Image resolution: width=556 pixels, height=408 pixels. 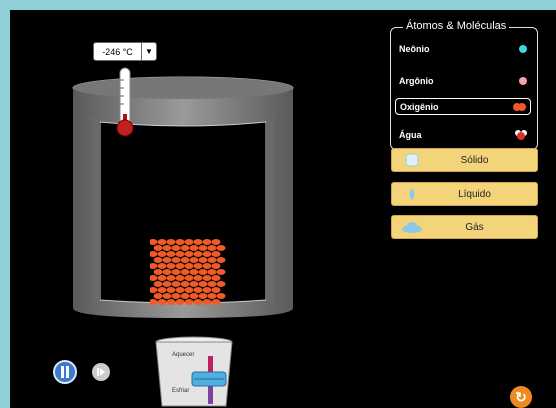 What do you see at coordinates (414, 48) in the screenshot?
I see `atom-label: Neônio` at bounding box center [414, 48].